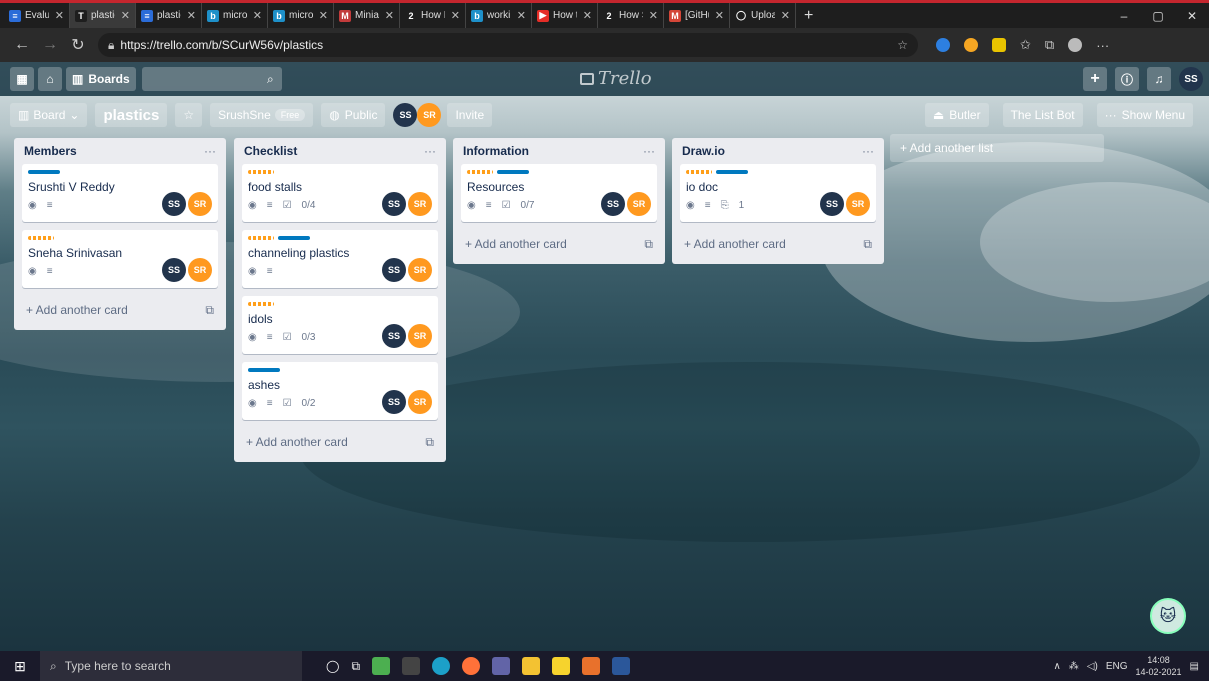  Describe the element at coordinates (1074, 666) in the screenshot. I see `network-icon: ⁂` at that location.